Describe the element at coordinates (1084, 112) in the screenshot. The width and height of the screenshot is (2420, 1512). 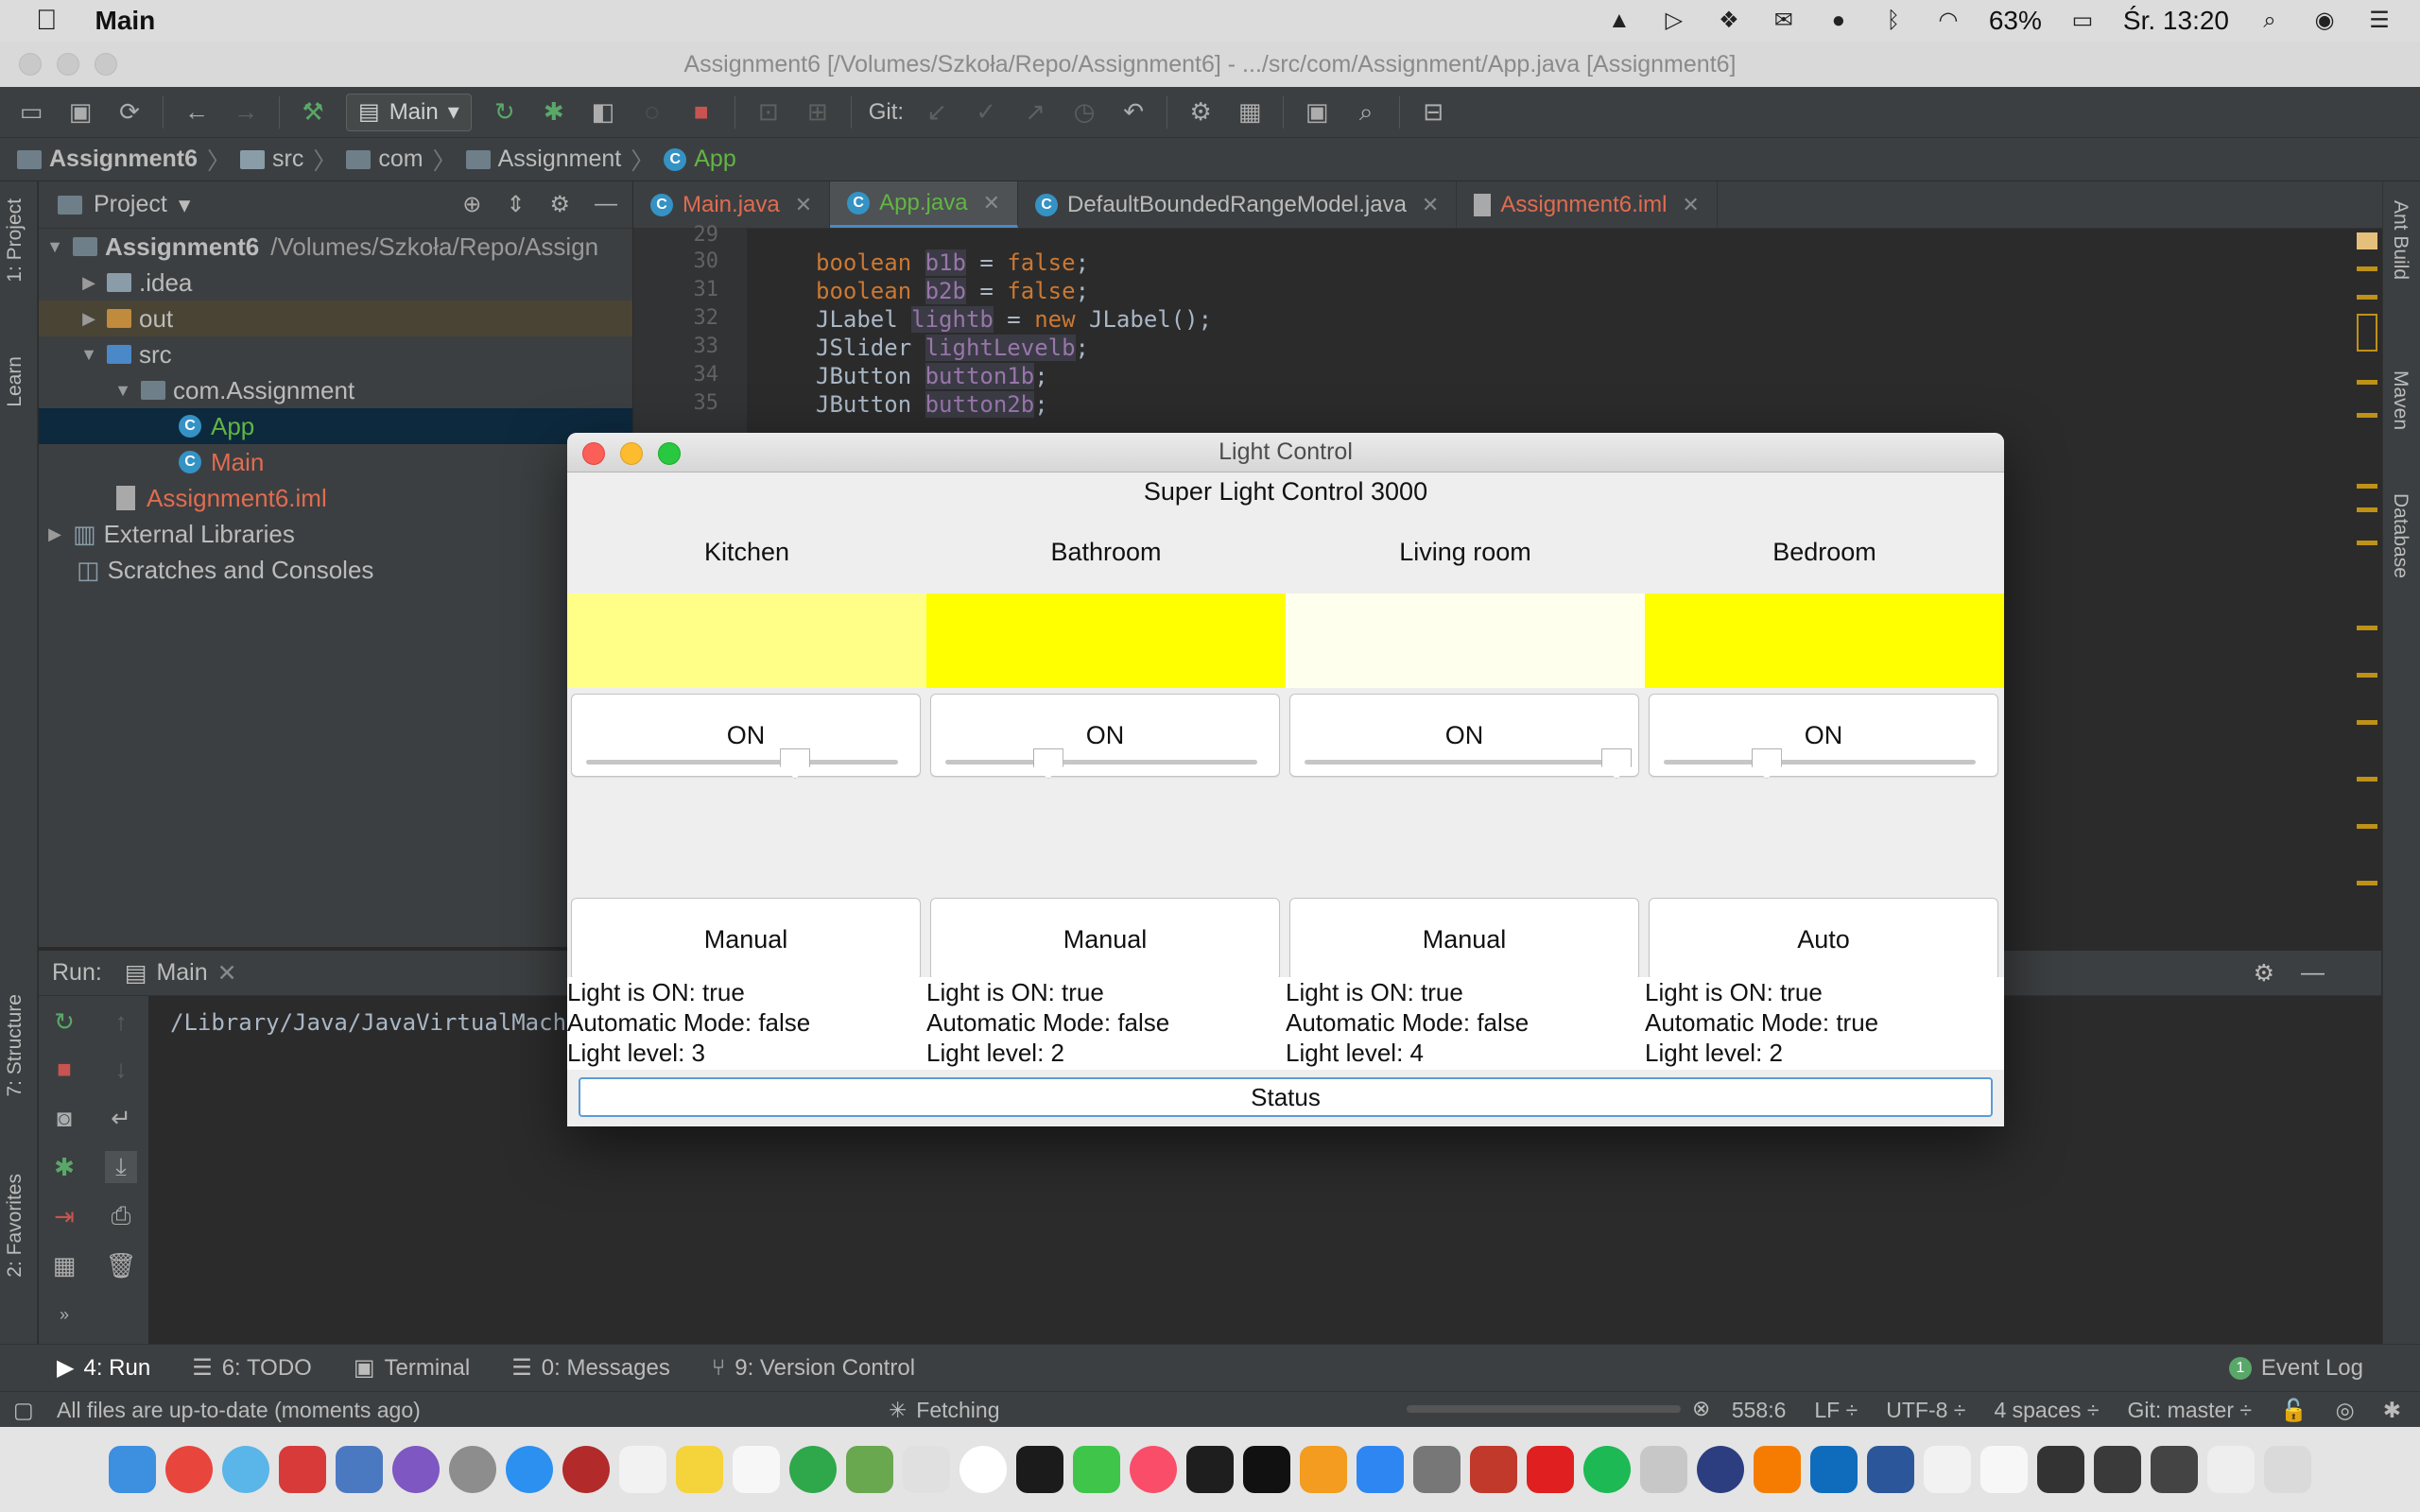
I see `git-history-icon: ◷` at that location.